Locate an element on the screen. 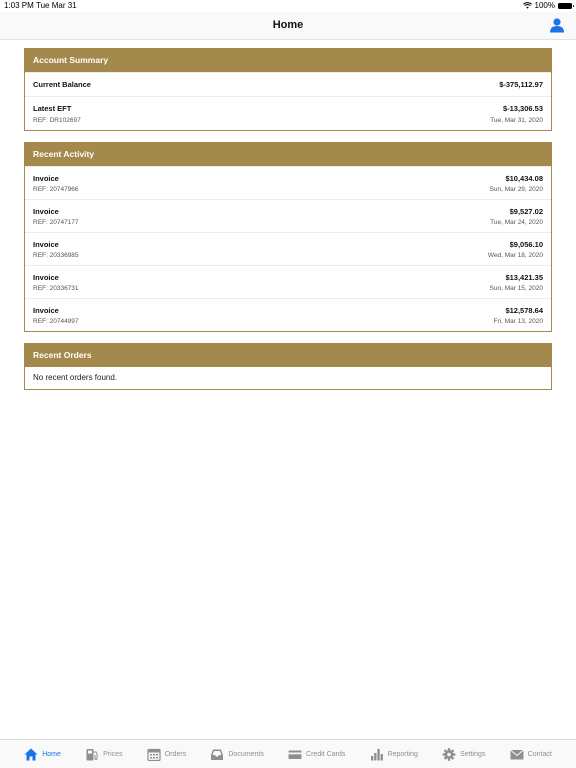 Image resolution: width=576 pixels, height=768 pixels. credit-card-icon is located at coordinates (295, 754).